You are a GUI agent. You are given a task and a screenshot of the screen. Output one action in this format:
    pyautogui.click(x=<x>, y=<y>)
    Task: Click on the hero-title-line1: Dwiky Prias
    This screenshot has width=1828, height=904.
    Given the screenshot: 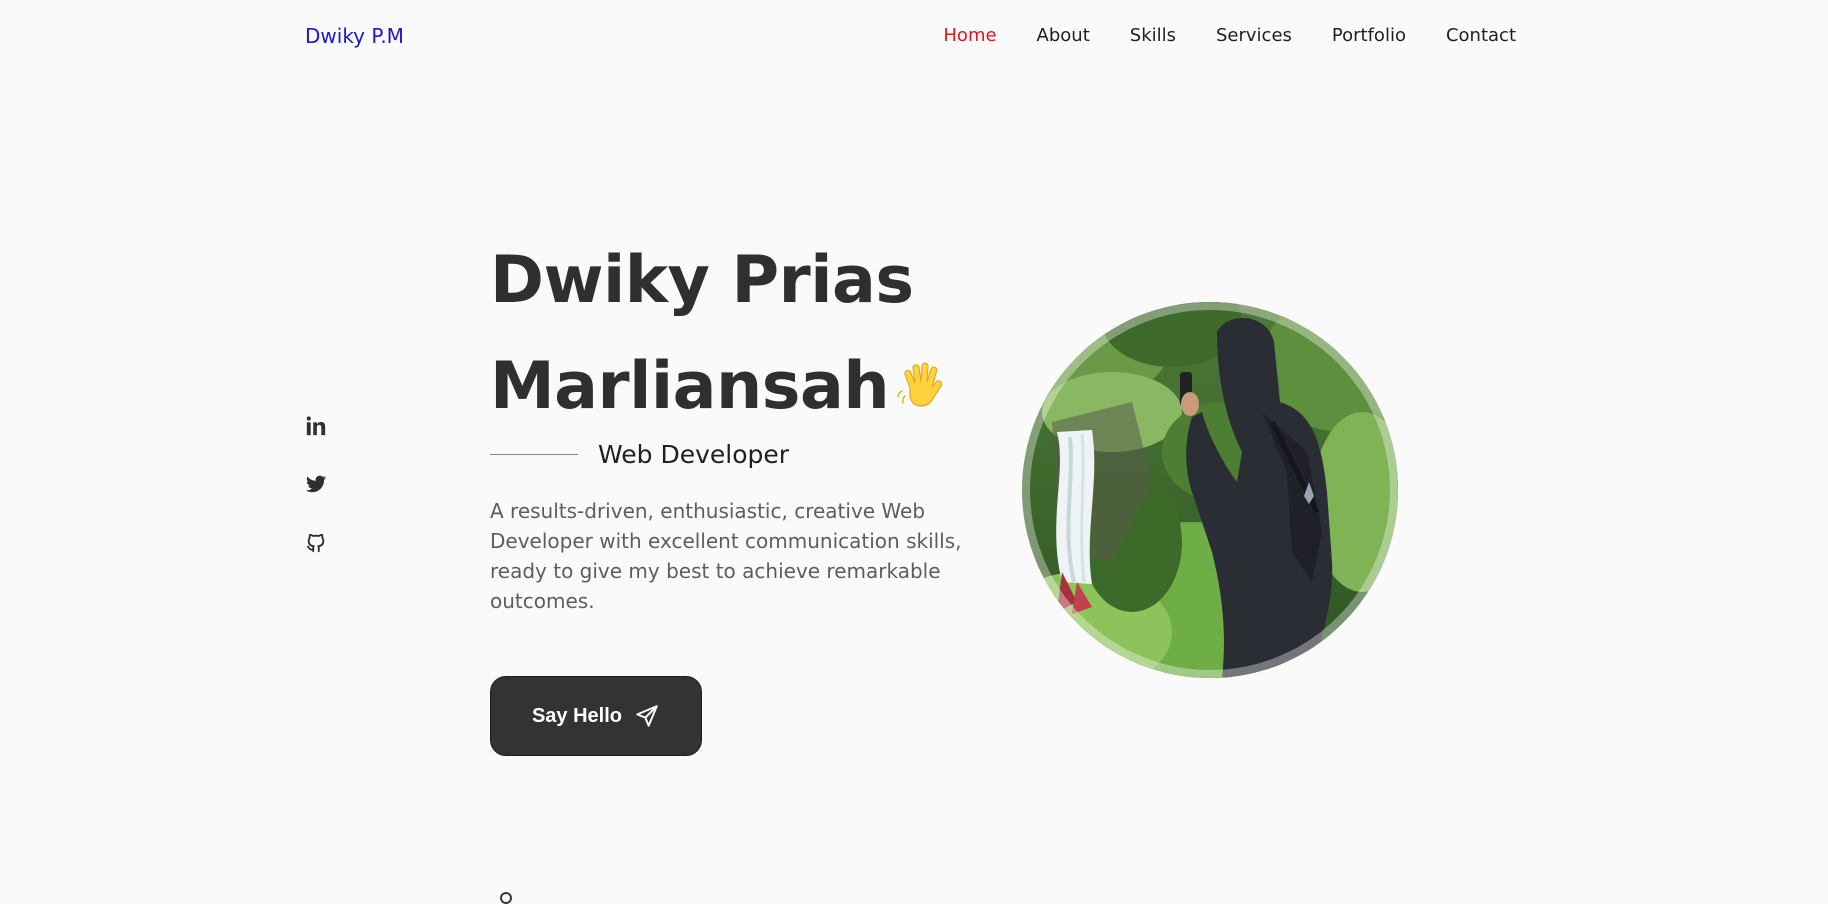 What is the action you would take?
    pyautogui.click(x=702, y=280)
    